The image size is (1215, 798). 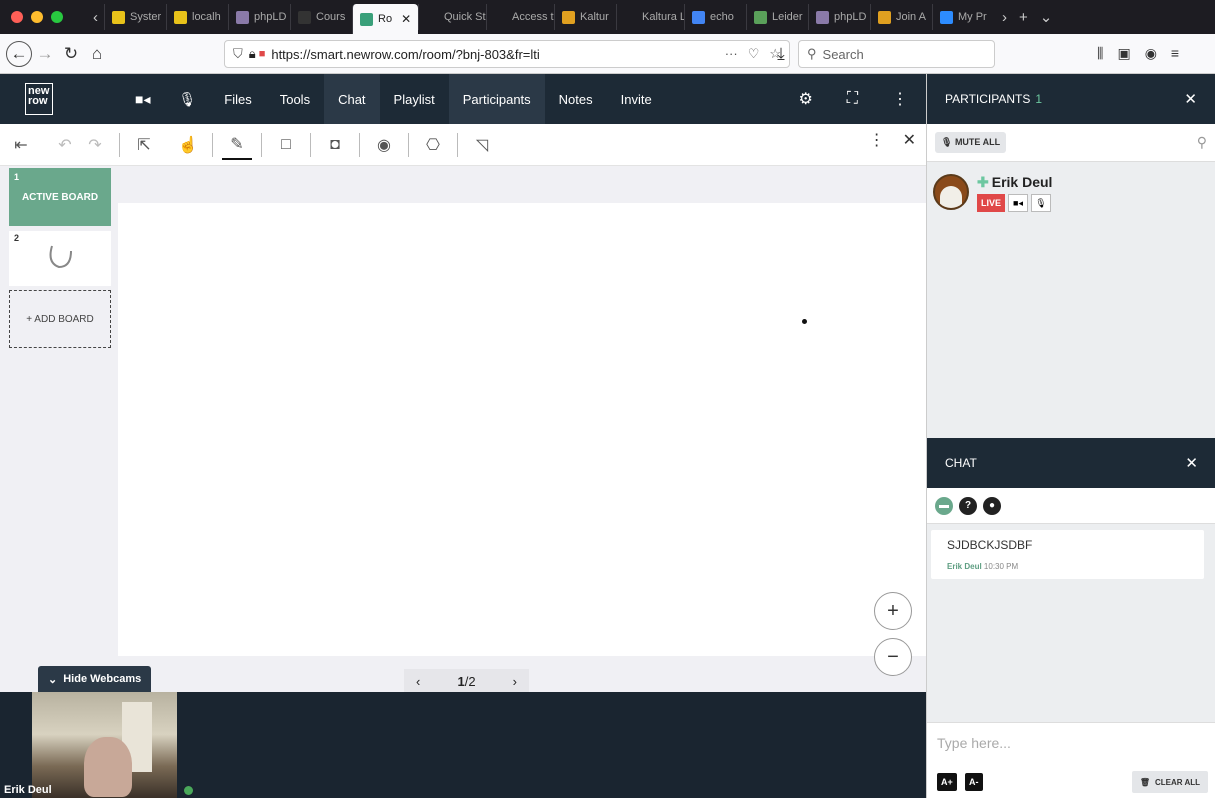 I want to click on participant-item: ✚ Erik Deul LIVE ■◂ 🎙︎, so click(x=992, y=193).